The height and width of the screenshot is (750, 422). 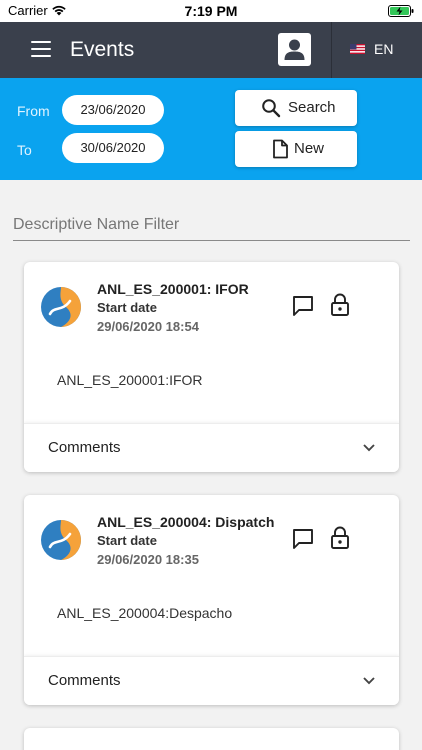 What do you see at coordinates (145, 613) in the screenshot?
I see `event-description: ANL_ES_200004:Despacho` at bounding box center [145, 613].